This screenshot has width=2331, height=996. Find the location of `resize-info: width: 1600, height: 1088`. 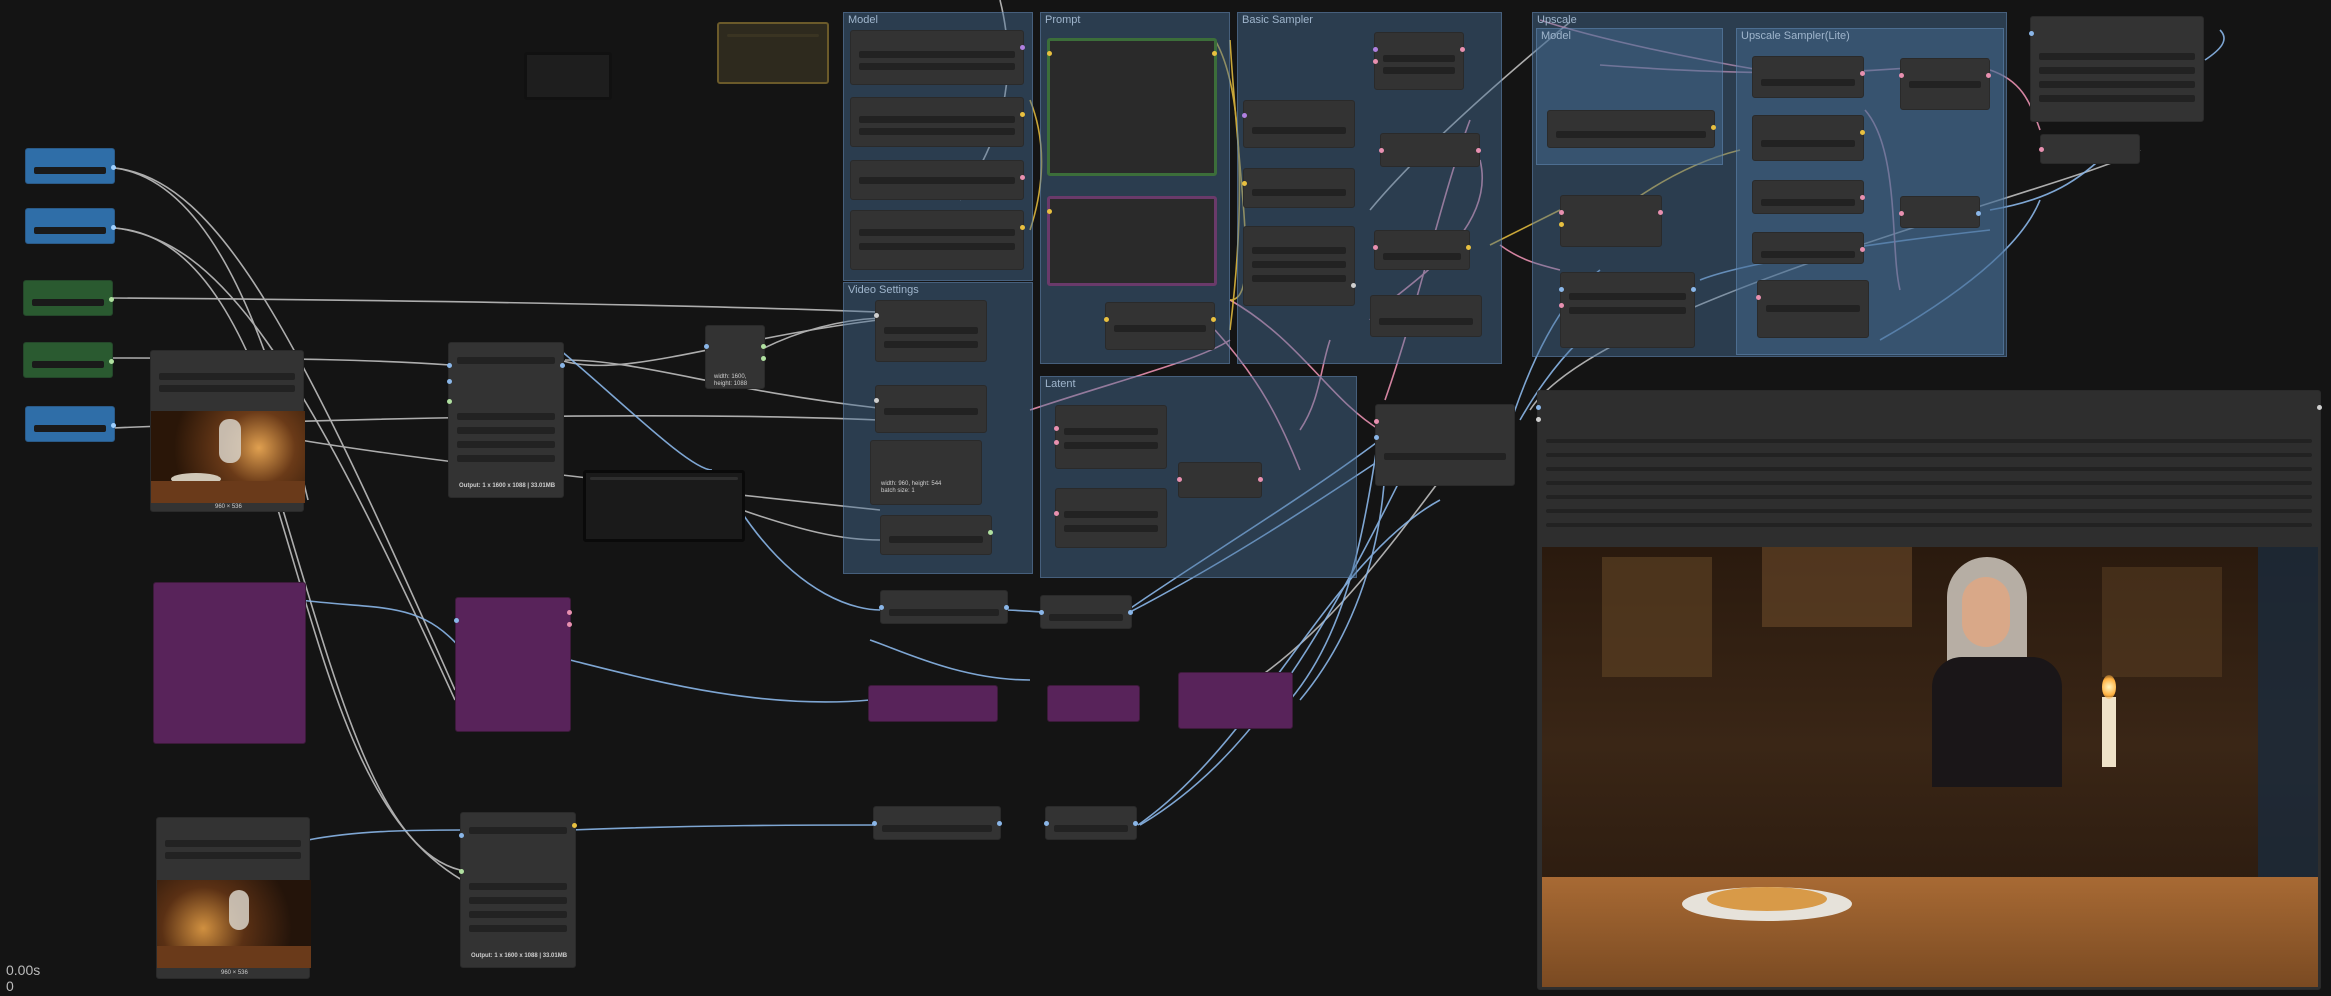

resize-info: width: 1600, height: 1088 is located at coordinates (731, 380).